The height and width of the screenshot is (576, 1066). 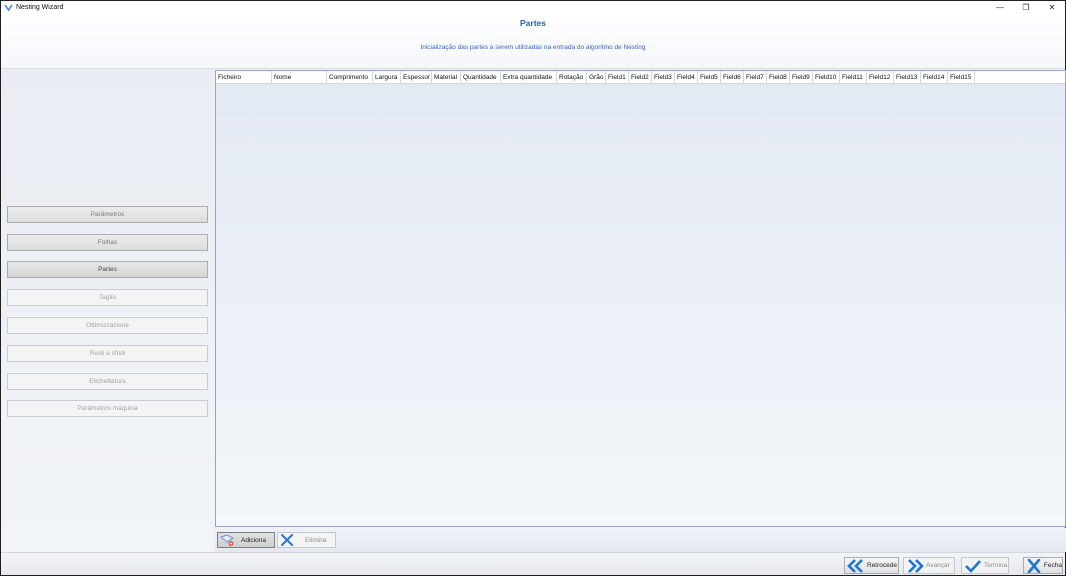 I want to click on column-header: Largura, so click(x=387, y=77).